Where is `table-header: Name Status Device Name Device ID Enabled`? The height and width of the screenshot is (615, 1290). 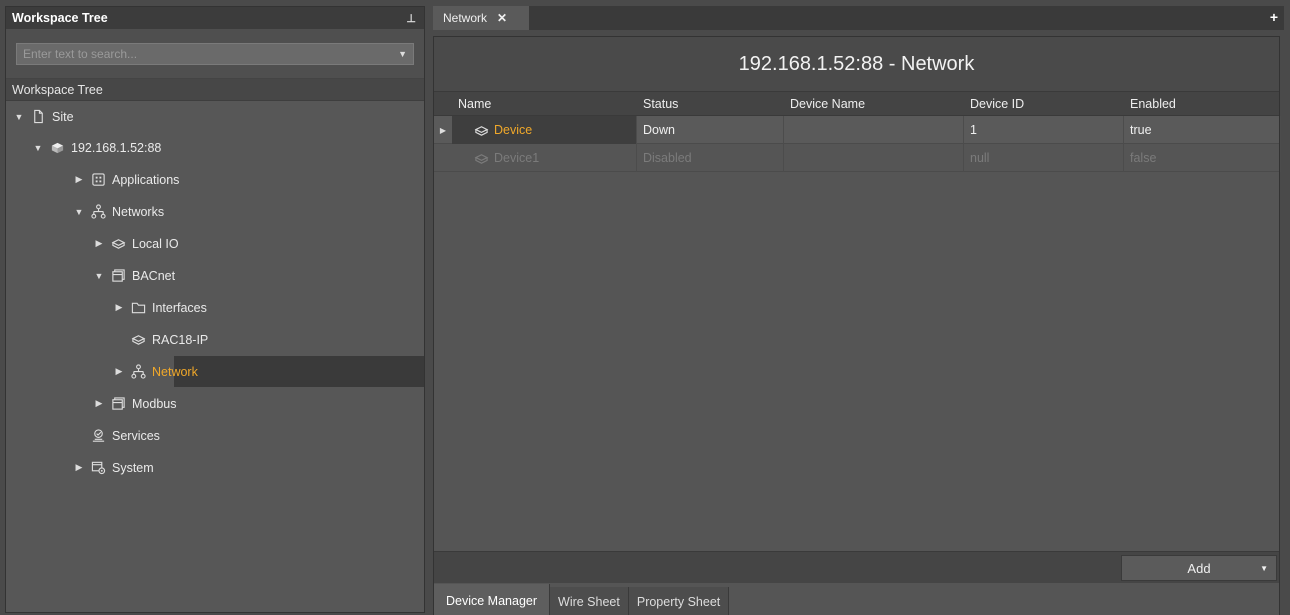
table-header: Name Status Device Name Device ID Enabled is located at coordinates (856, 104).